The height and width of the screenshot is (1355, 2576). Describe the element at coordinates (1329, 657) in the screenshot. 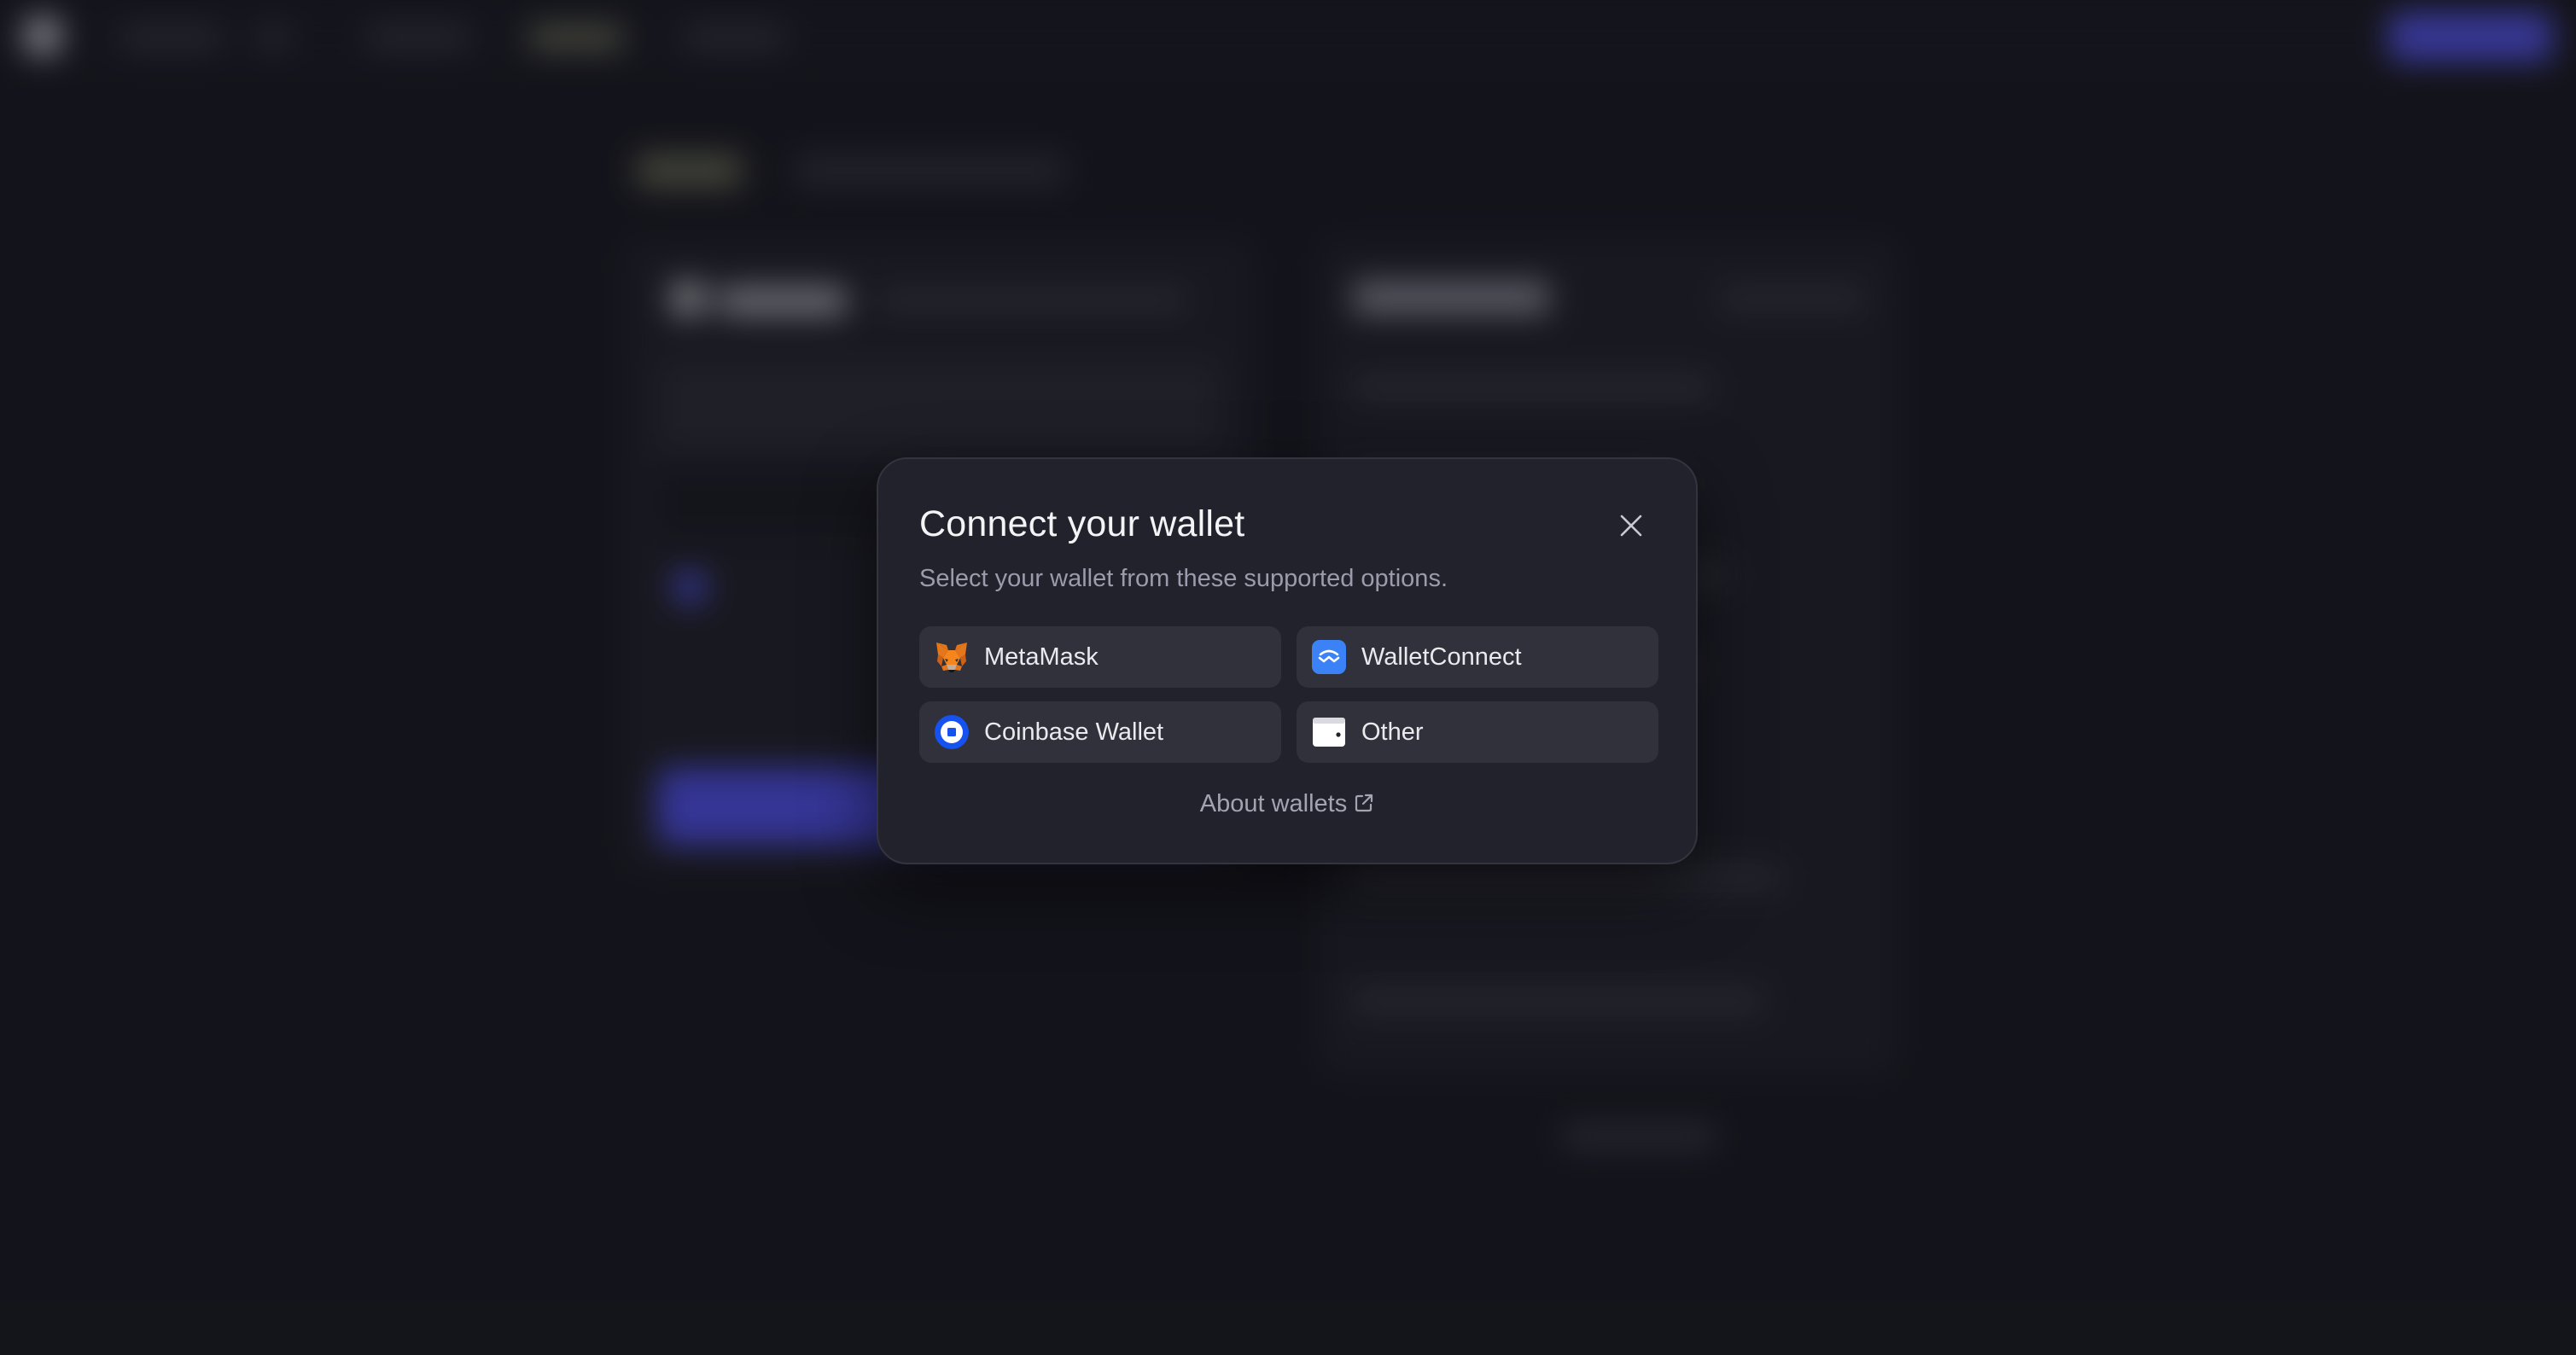

I see `walletconnect-icon` at that location.